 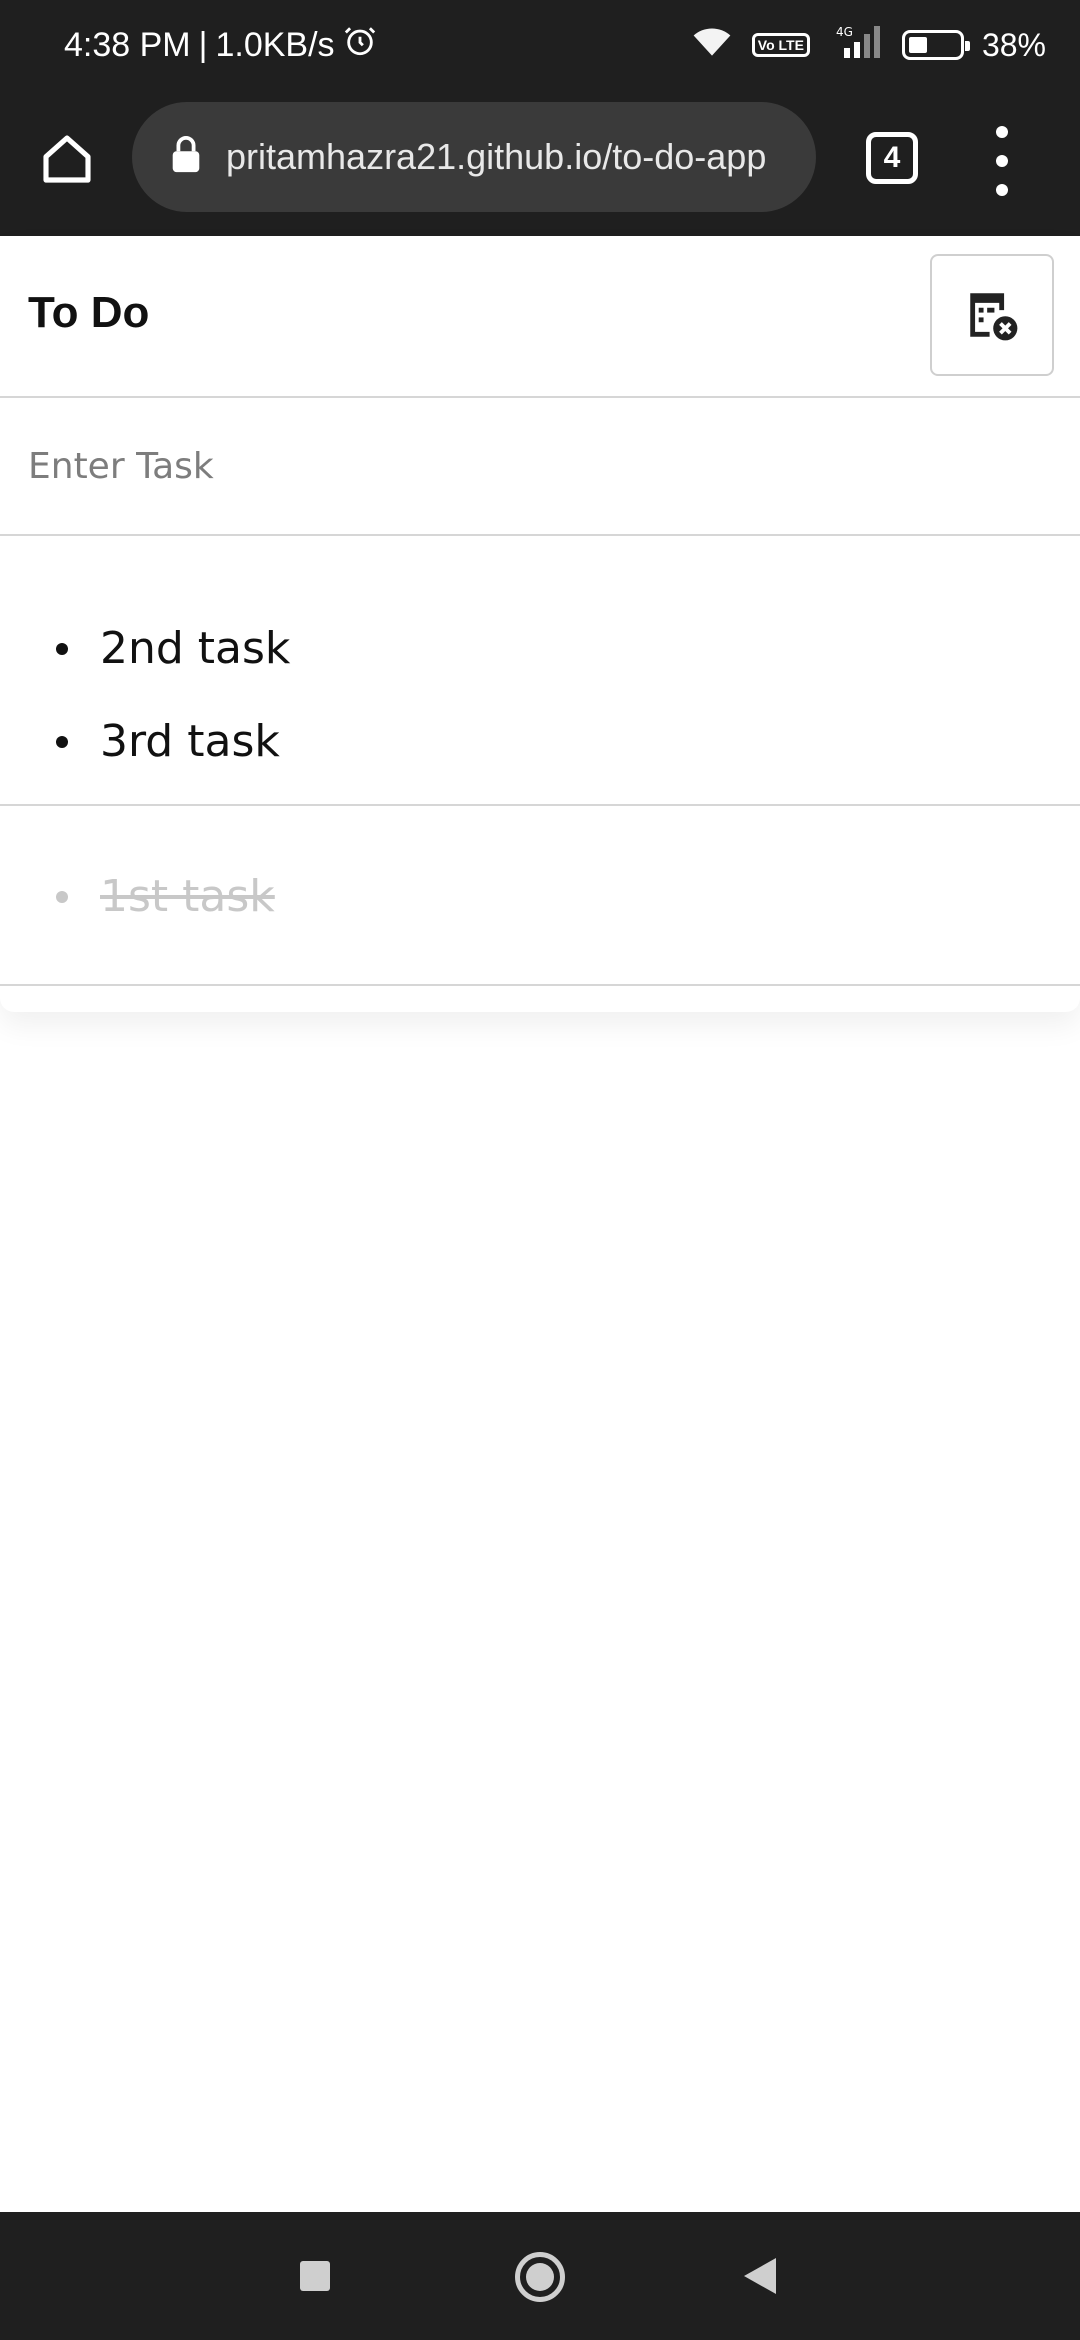 What do you see at coordinates (127, 45) in the screenshot?
I see `status-time: 4:38 PM` at bounding box center [127, 45].